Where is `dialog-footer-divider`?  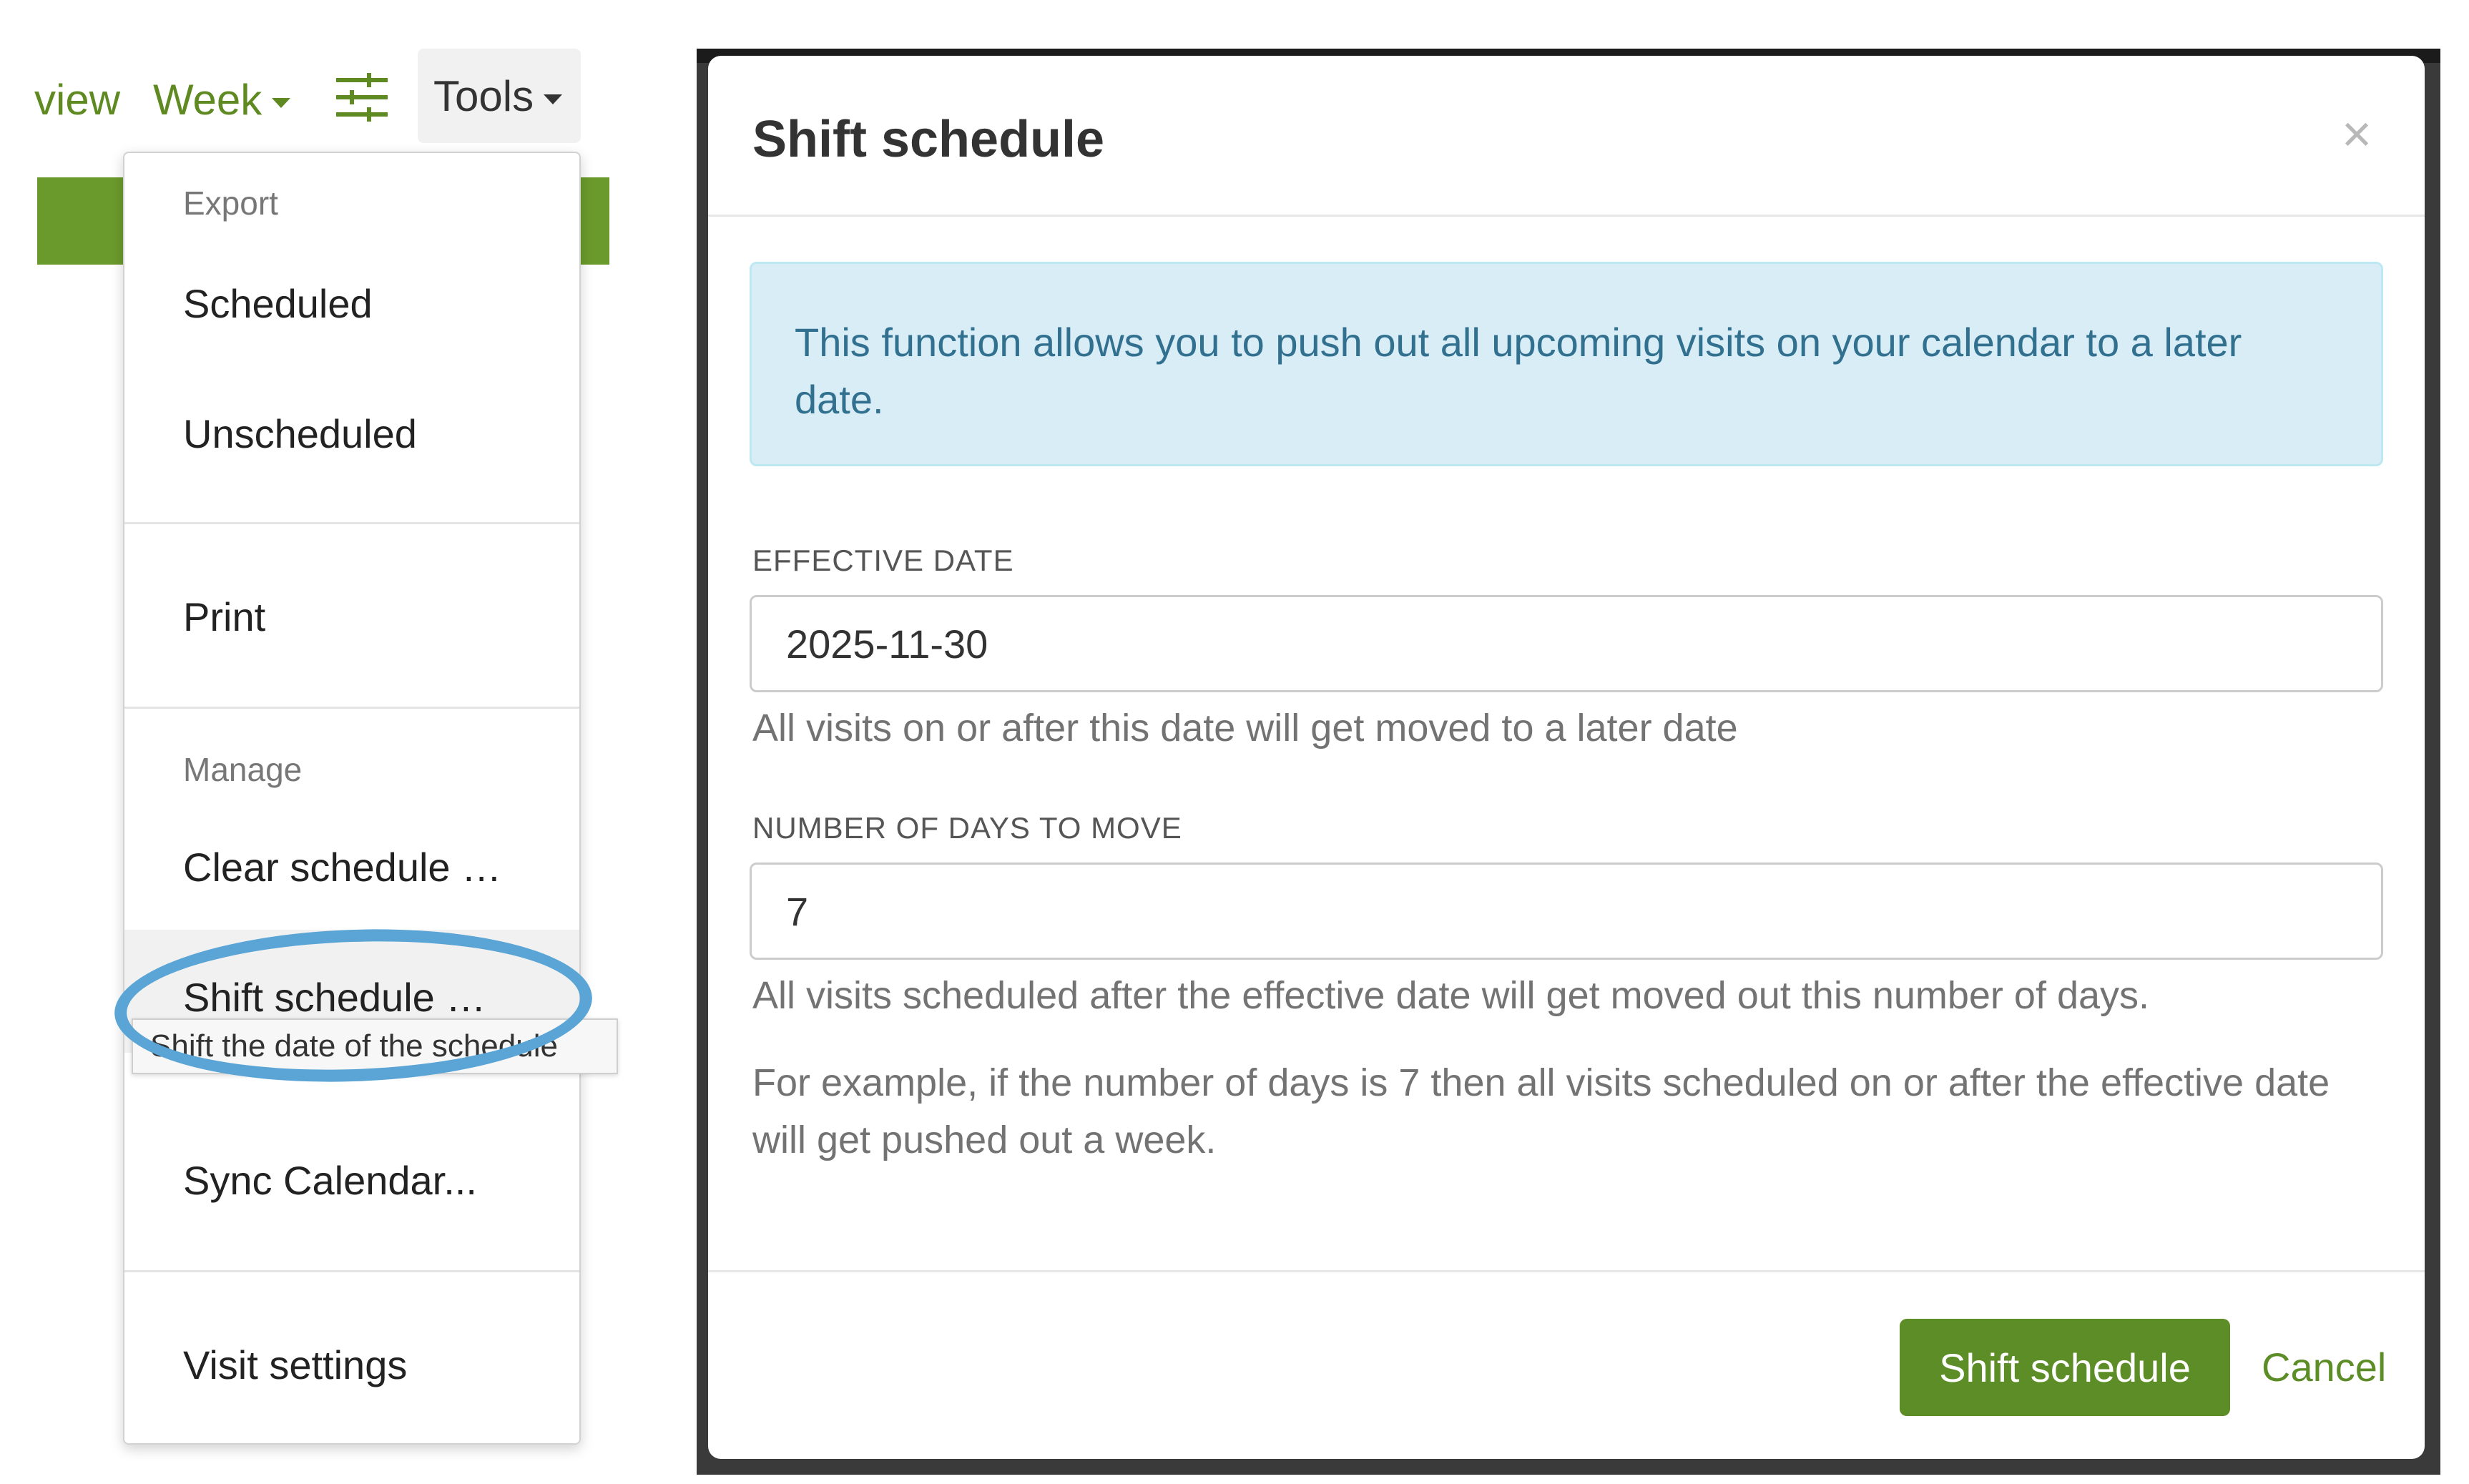 dialog-footer-divider is located at coordinates (1567, 1271).